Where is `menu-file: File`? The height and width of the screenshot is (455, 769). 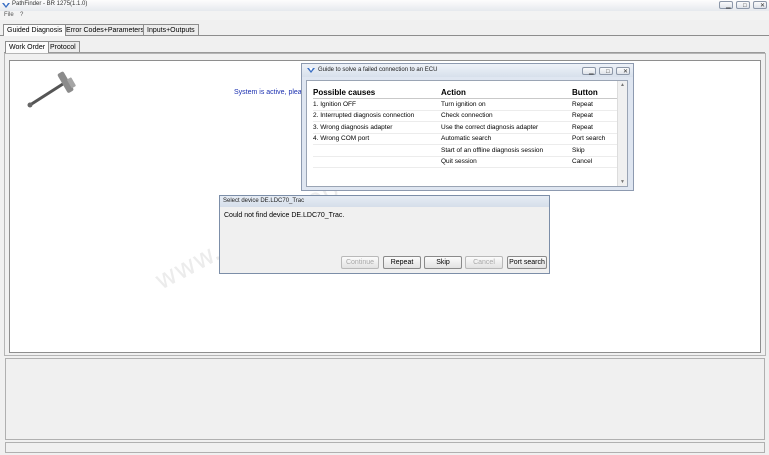 menu-file: File is located at coordinates (9, 15).